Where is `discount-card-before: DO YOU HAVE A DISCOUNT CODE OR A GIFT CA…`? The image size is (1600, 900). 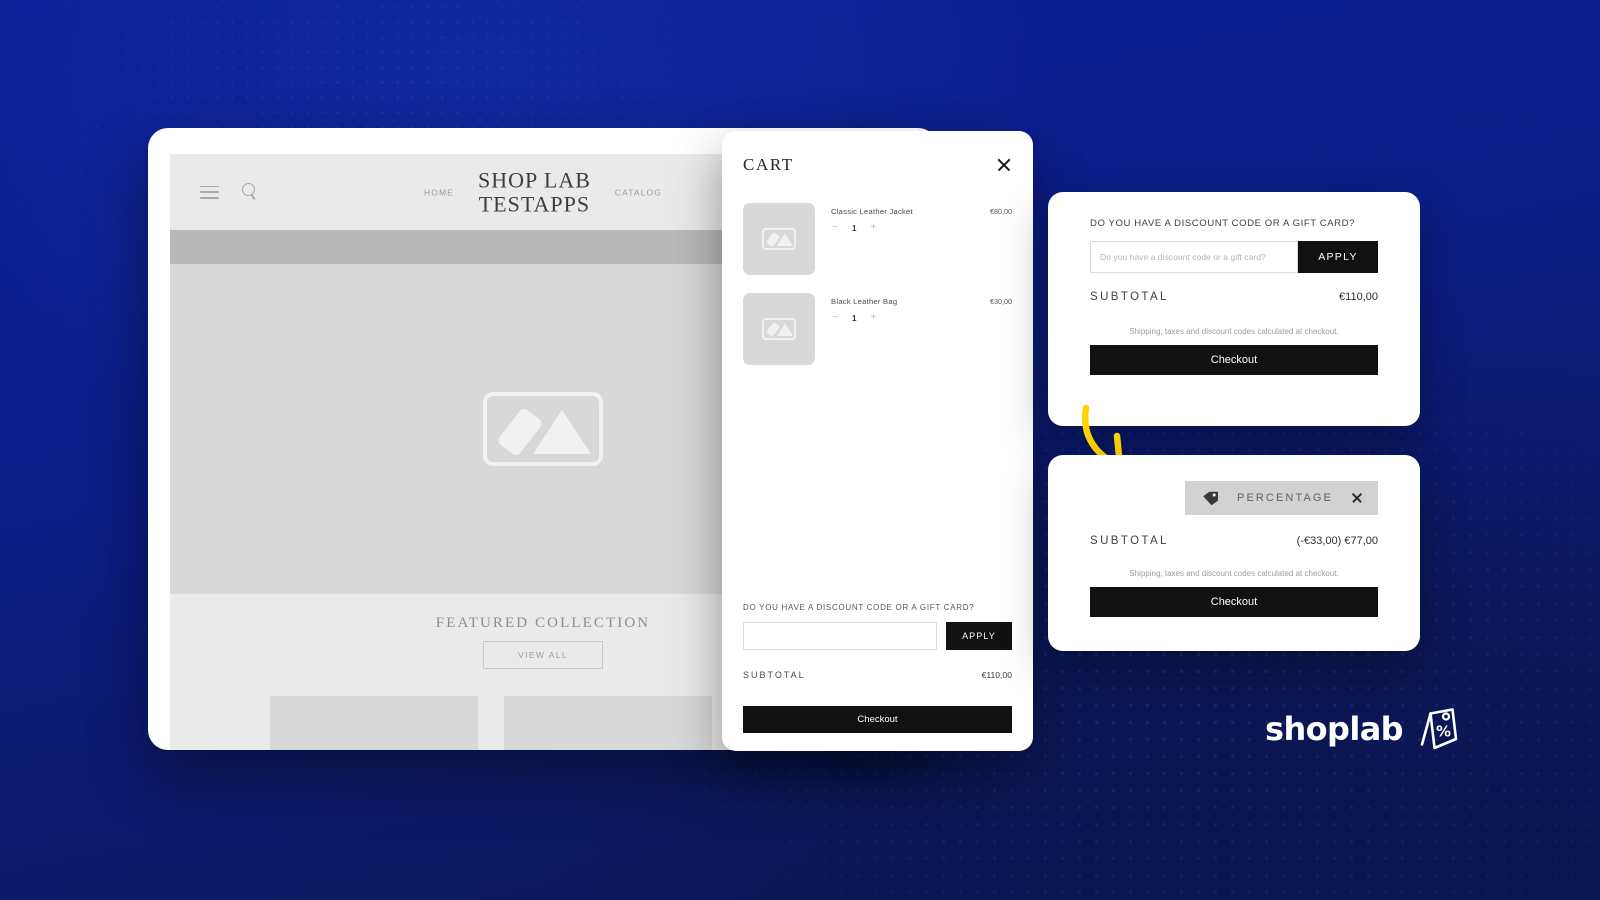
discount-card-before: DO YOU HAVE A DISCOUNT CODE OR A GIFT CA… is located at coordinates (1234, 309).